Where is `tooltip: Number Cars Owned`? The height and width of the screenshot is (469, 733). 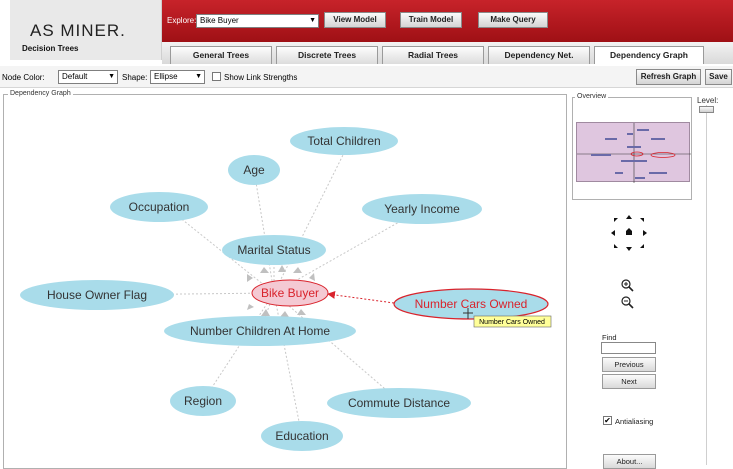
tooltip: Number Cars Owned is located at coordinates (512, 321).